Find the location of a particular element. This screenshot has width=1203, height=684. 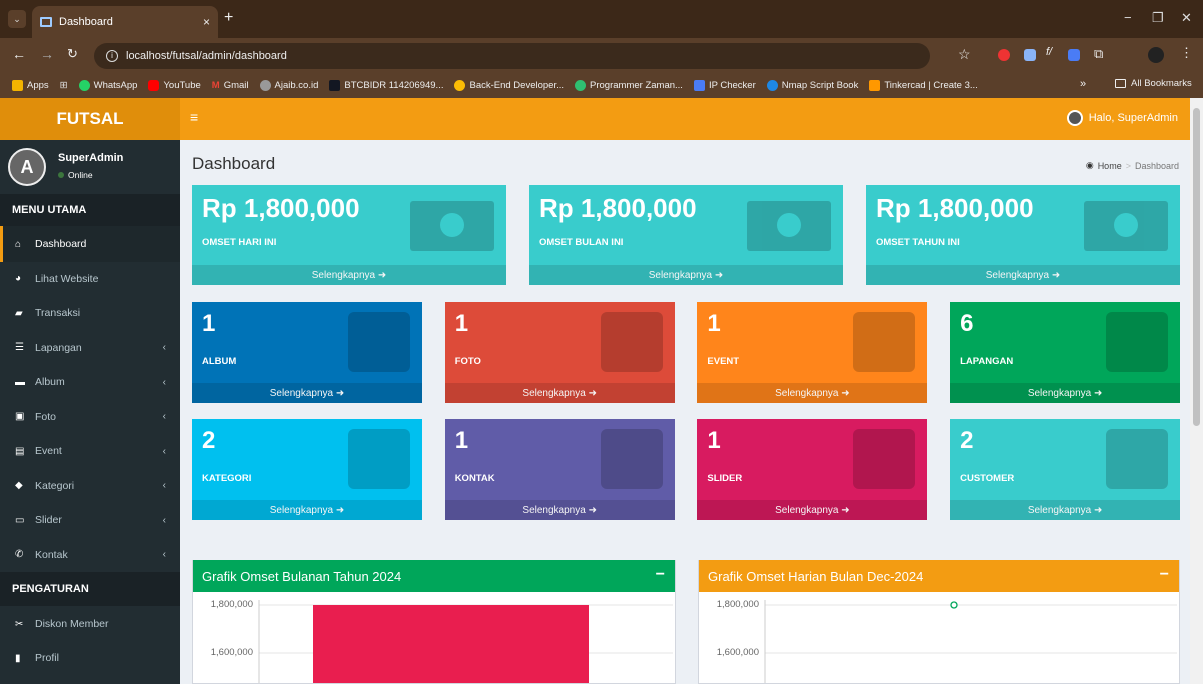

daily-panel-header: Grafik Omset Harian Bulan Dec-2024 − is located at coordinates (939, 576).